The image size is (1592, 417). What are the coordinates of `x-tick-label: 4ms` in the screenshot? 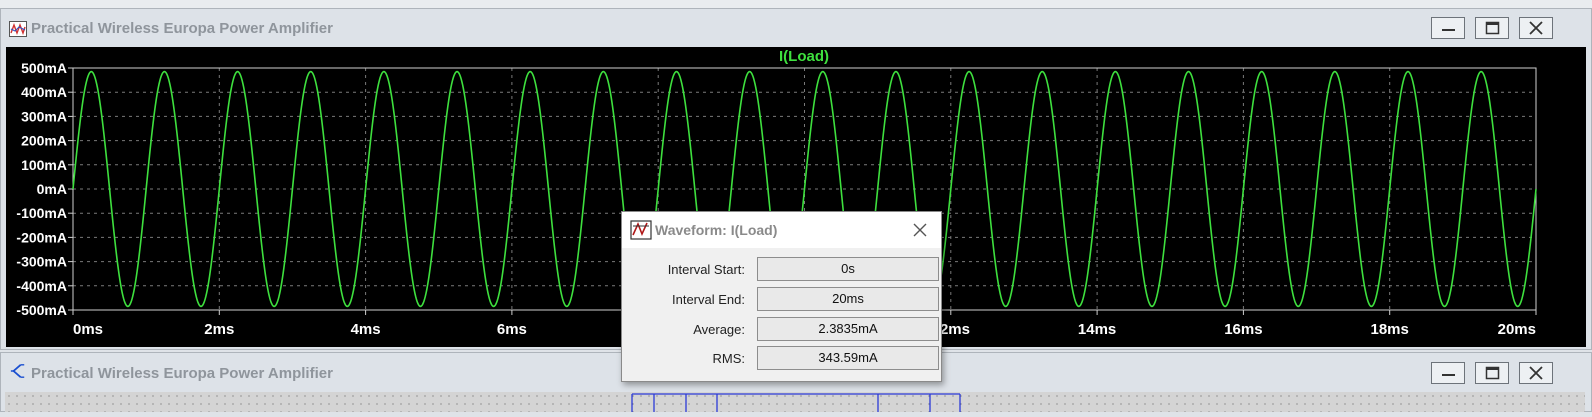 It's located at (366, 329).